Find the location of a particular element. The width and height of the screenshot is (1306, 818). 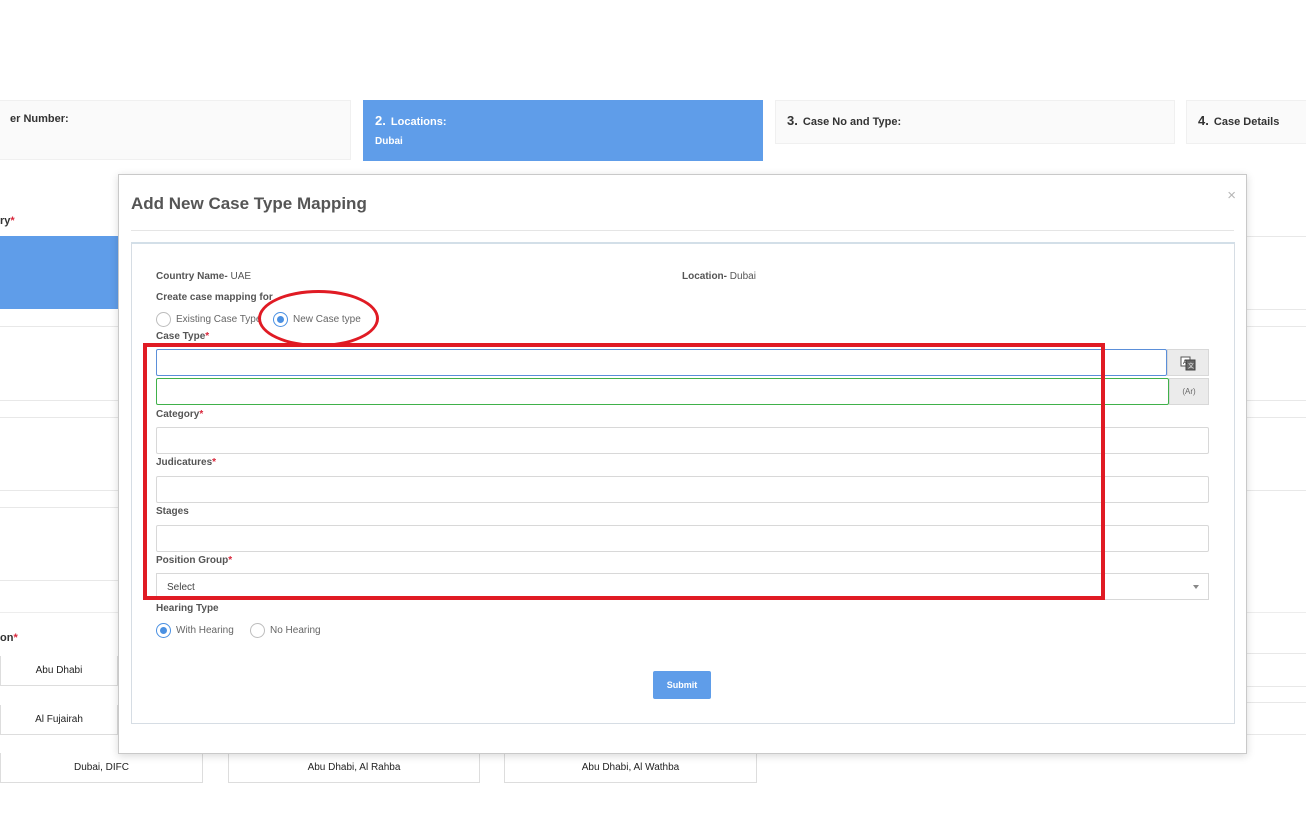

step-2-number: 2. is located at coordinates (380, 120).